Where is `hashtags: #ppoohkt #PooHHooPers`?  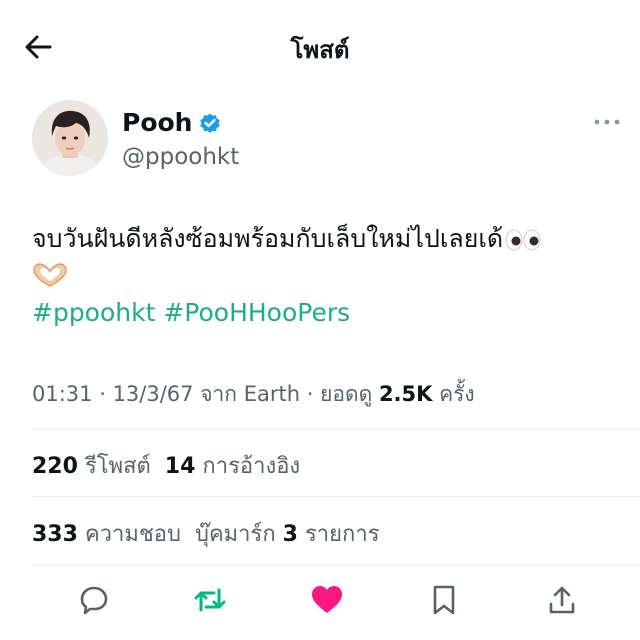
hashtags: #ppoohkt #PooHHooPers is located at coordinates (191, 312).